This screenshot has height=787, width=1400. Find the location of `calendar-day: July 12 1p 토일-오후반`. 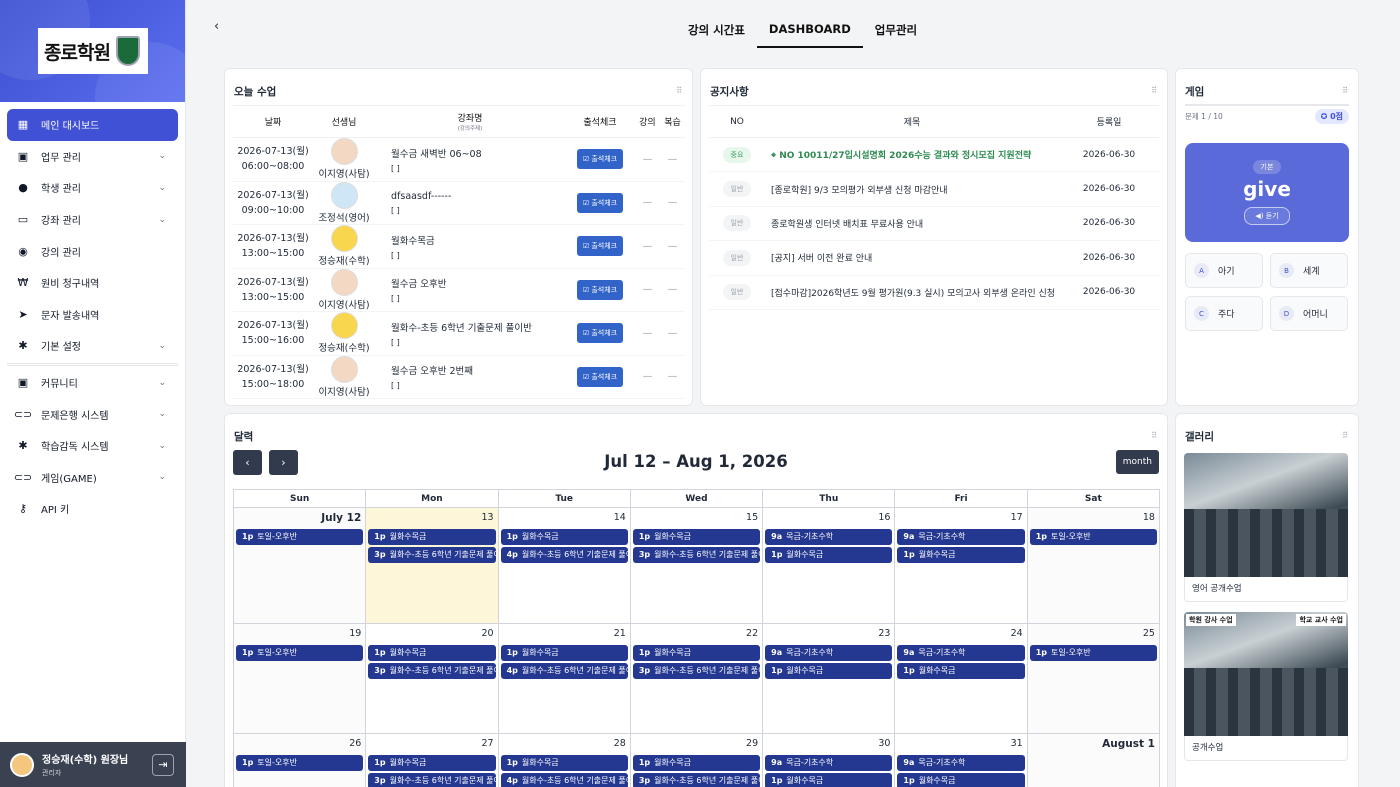

calendar-day: July 12 1p 토일-오후반 is located at coordinates (300, 565).